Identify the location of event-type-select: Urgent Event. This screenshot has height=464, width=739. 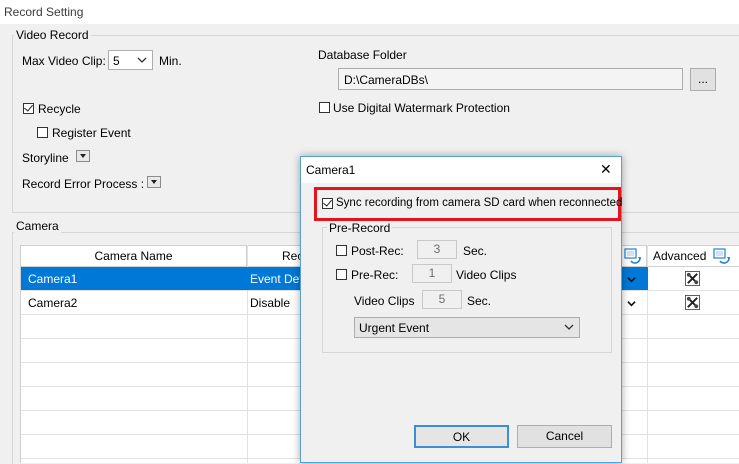
(467, 327).